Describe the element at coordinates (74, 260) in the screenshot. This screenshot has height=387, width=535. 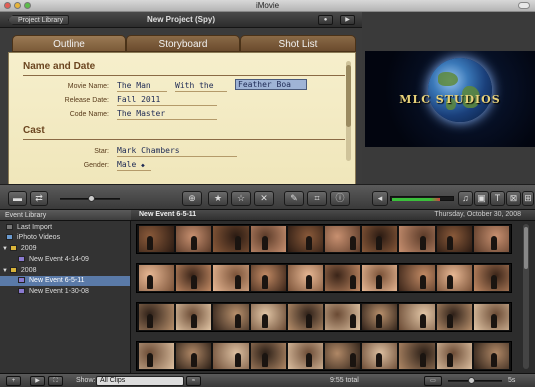
I see `library-item-event: New Event 4-14-09` at that location.